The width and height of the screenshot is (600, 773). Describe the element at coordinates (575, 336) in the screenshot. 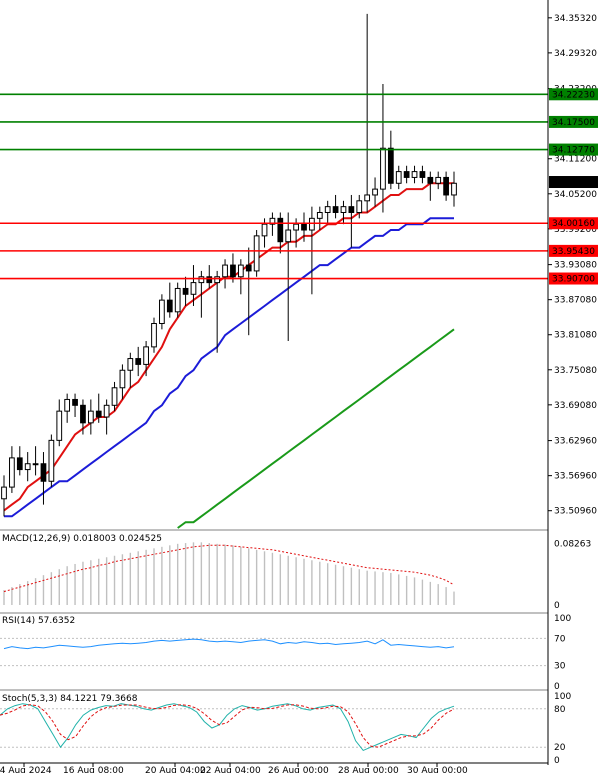

I see `price-tick-label: 33.81080` at that location.